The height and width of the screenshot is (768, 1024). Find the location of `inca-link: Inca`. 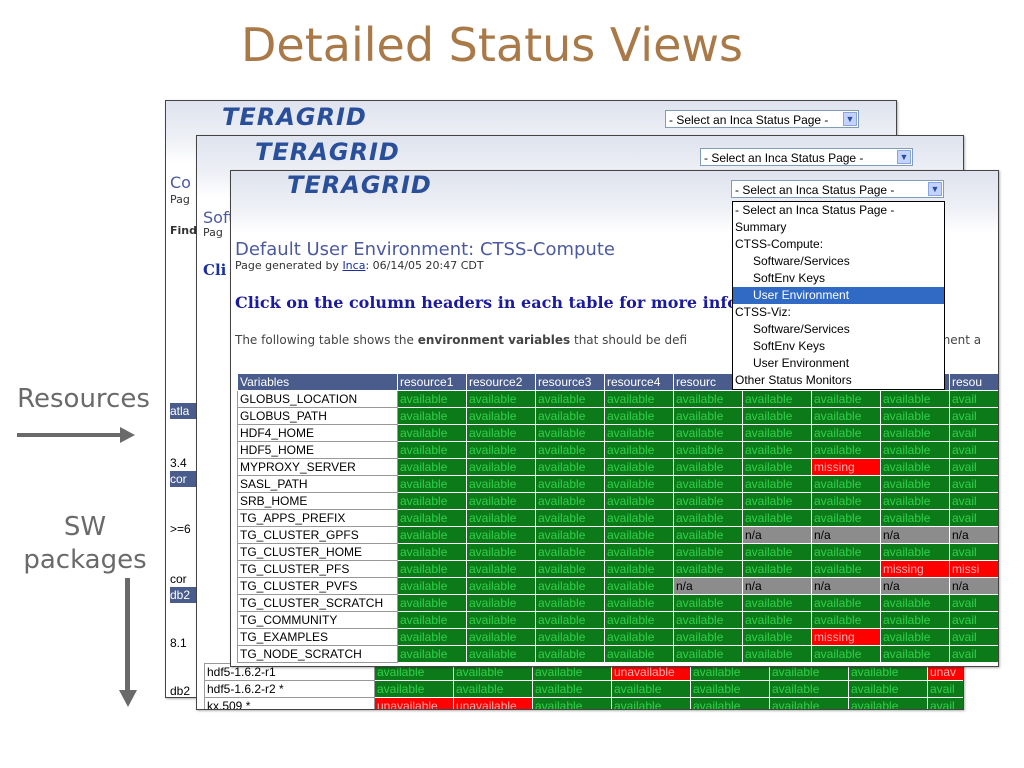

inca-link: Inca is located at coordinates (353, 265).